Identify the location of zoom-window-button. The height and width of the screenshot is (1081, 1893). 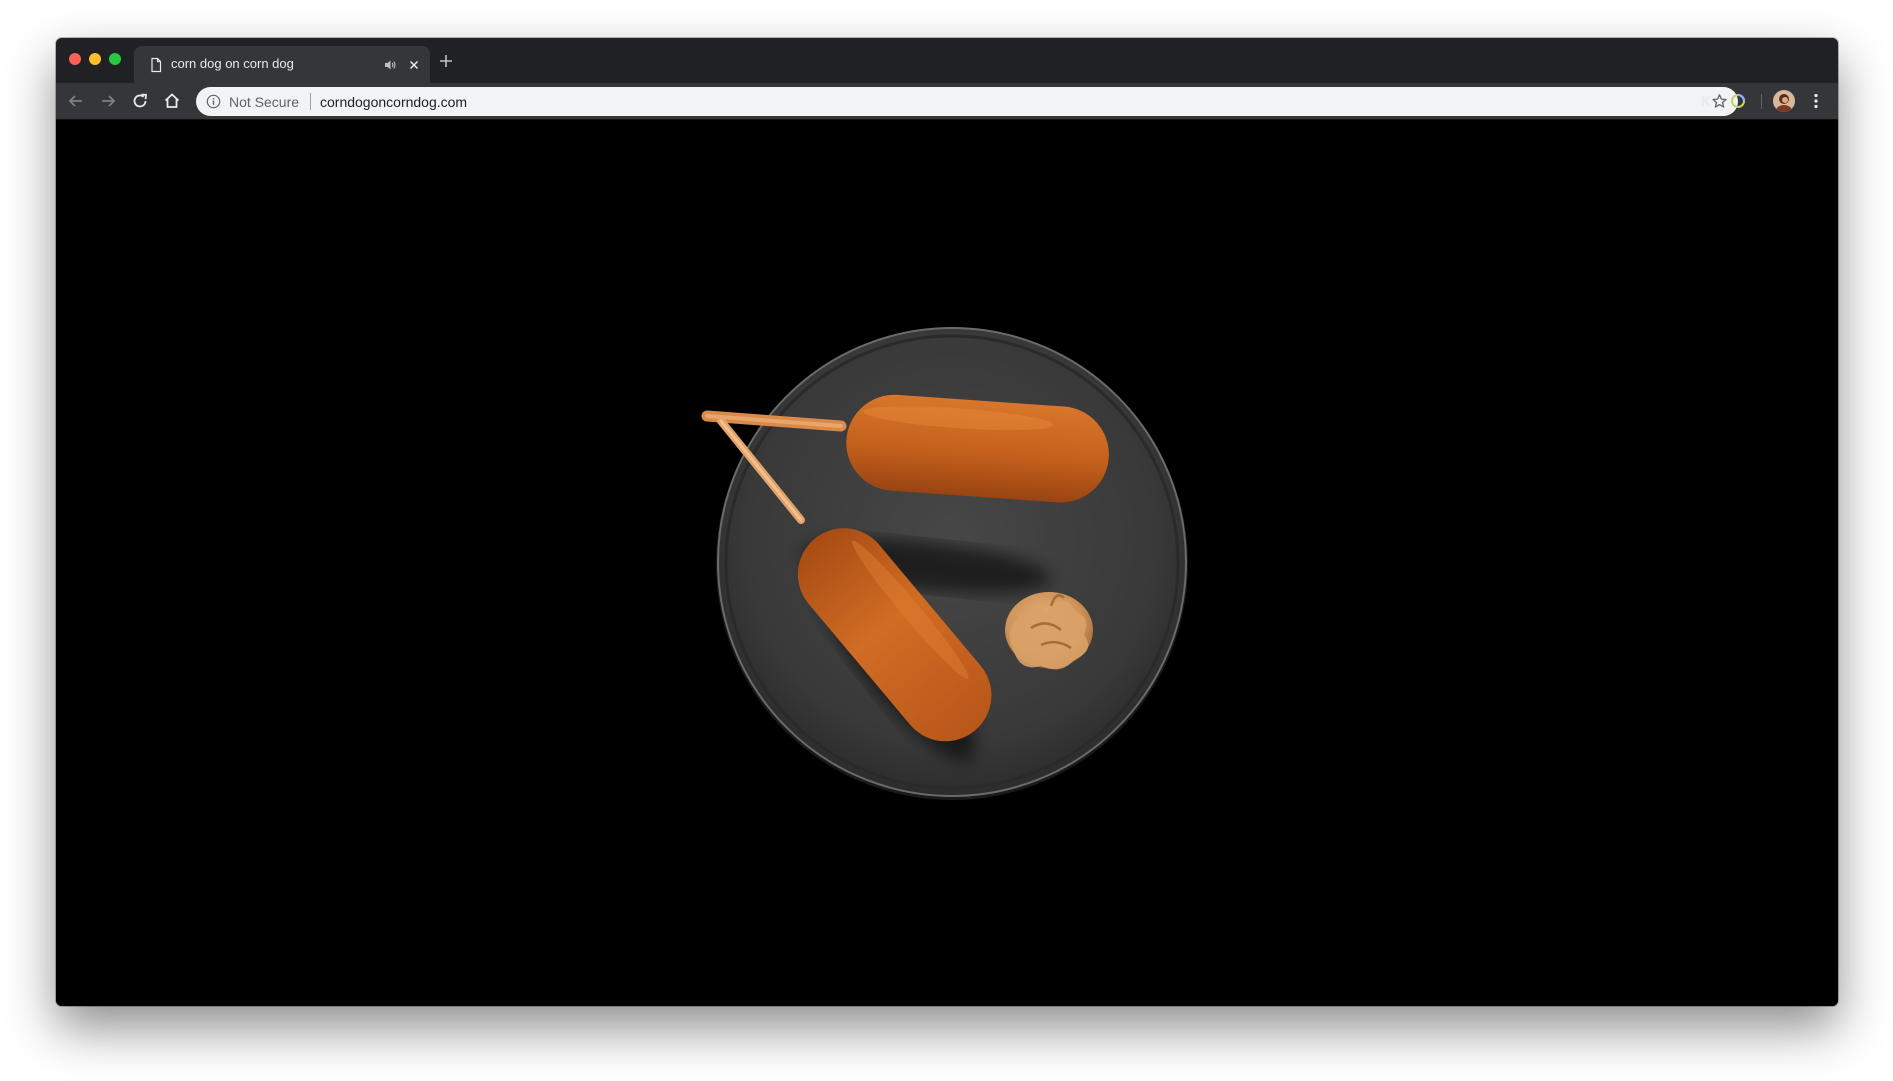
(115, 59).